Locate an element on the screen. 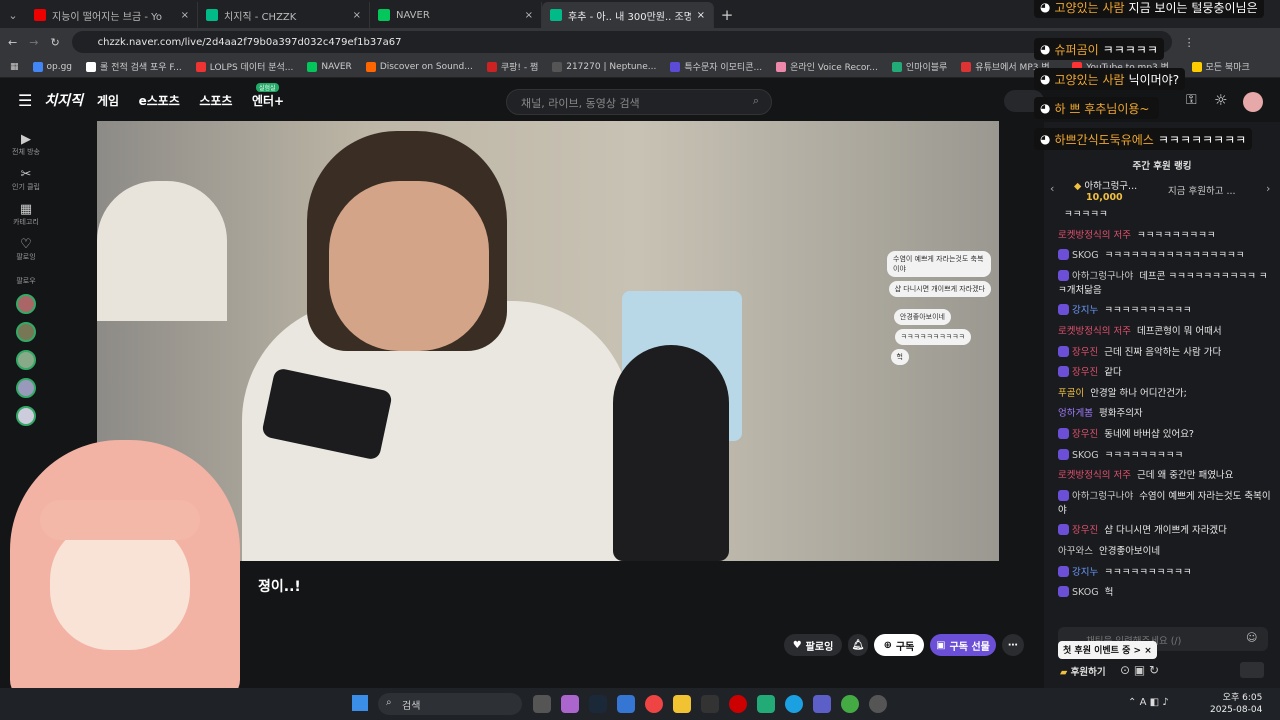 This screenshot has width=1280, height=720. gift-subscribe-button: ▣ 구독 선물 is located at coordinates (963, 645).